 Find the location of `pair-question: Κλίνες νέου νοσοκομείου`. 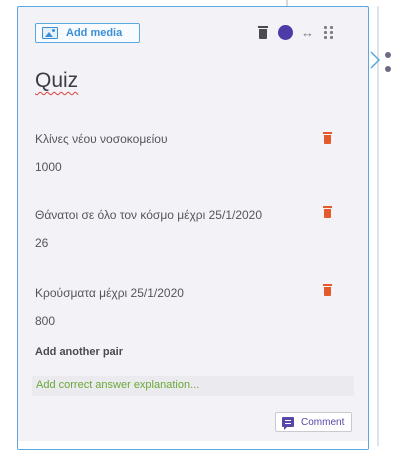

pair-question: Κλίνες νέου νοσοκομείου is located at coordinates (195, 139).